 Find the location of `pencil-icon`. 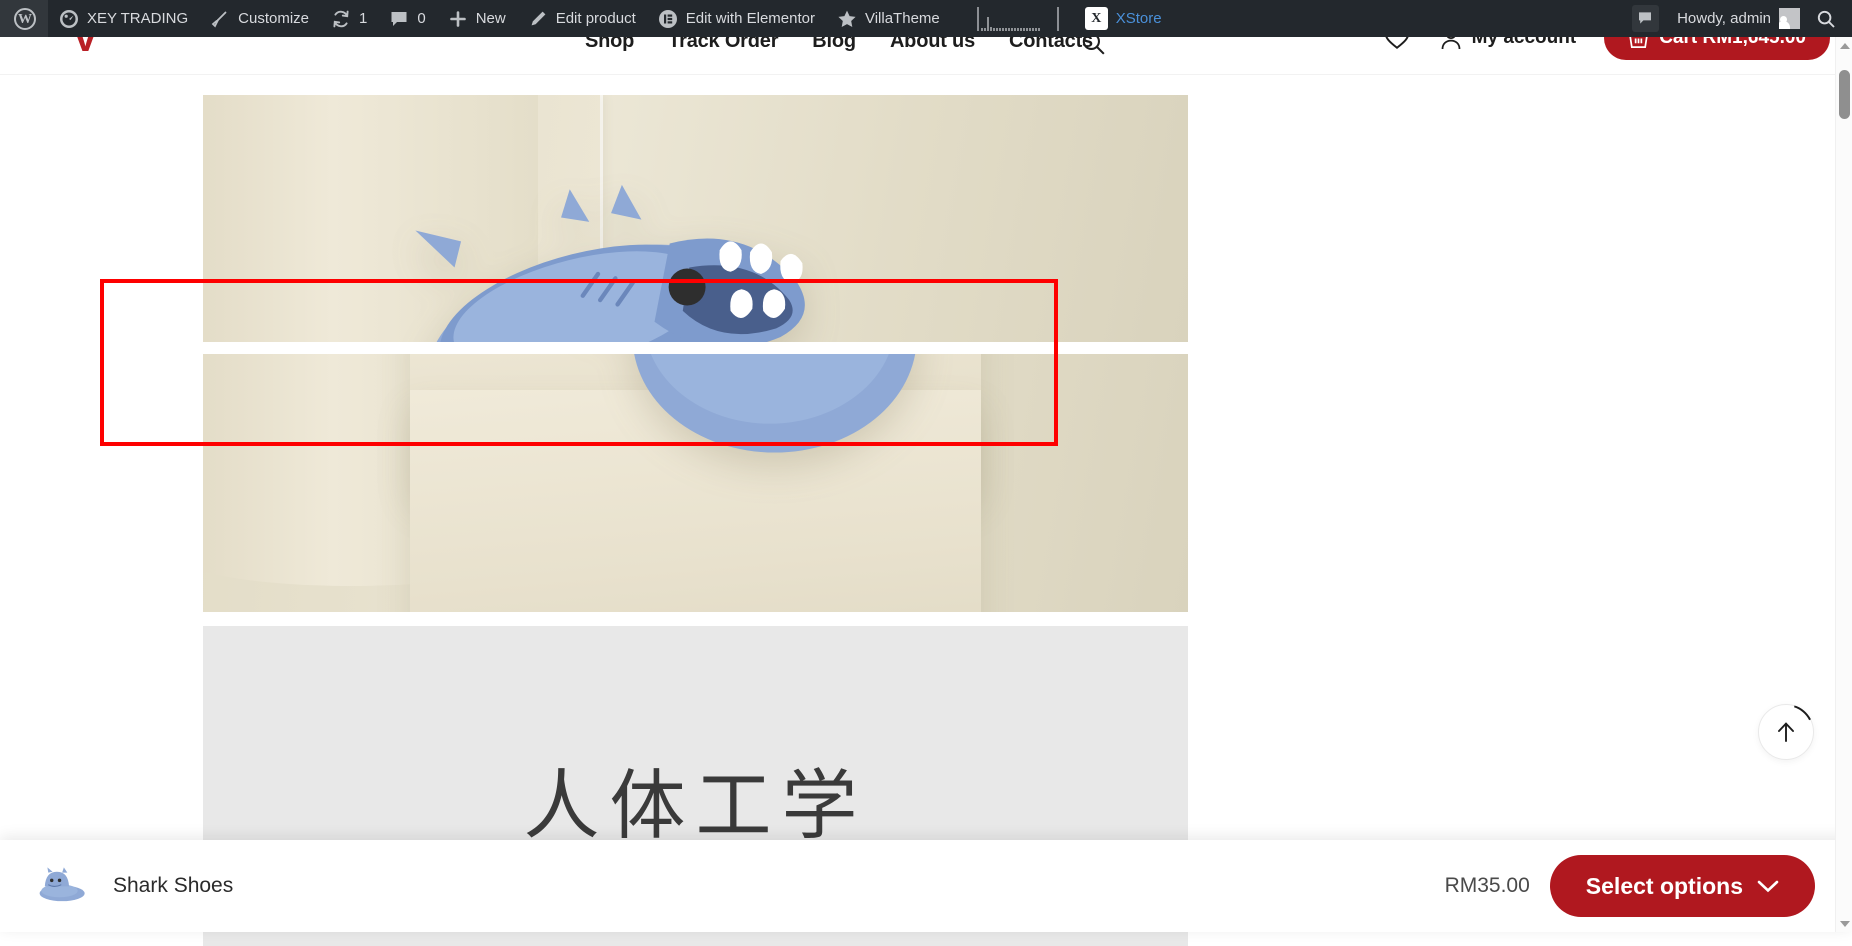

pencil-icon is located at coordinates (538, 19).